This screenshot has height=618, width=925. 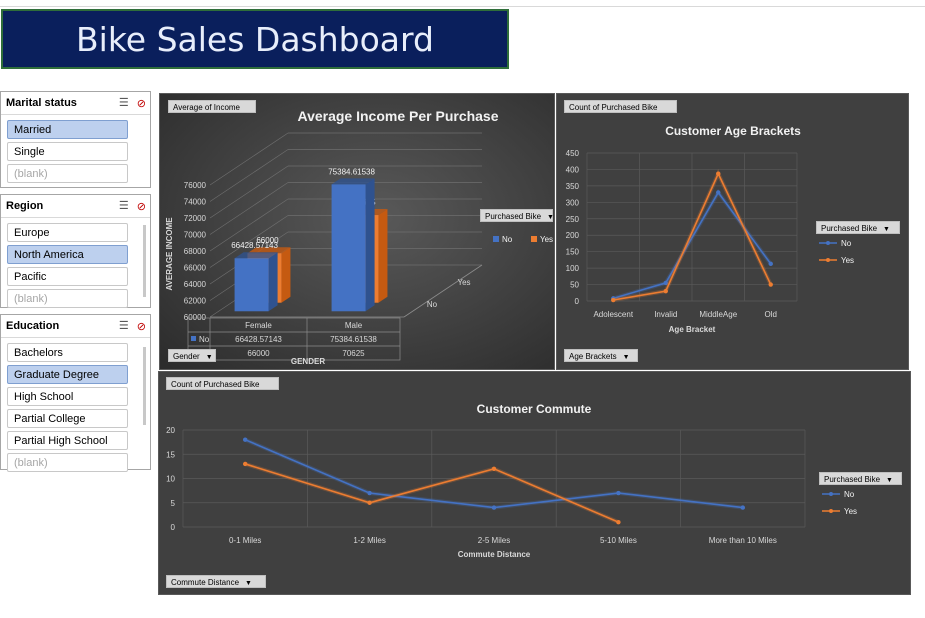 I want to click on slicer-item-single: Single, so click(x=67, y=151).